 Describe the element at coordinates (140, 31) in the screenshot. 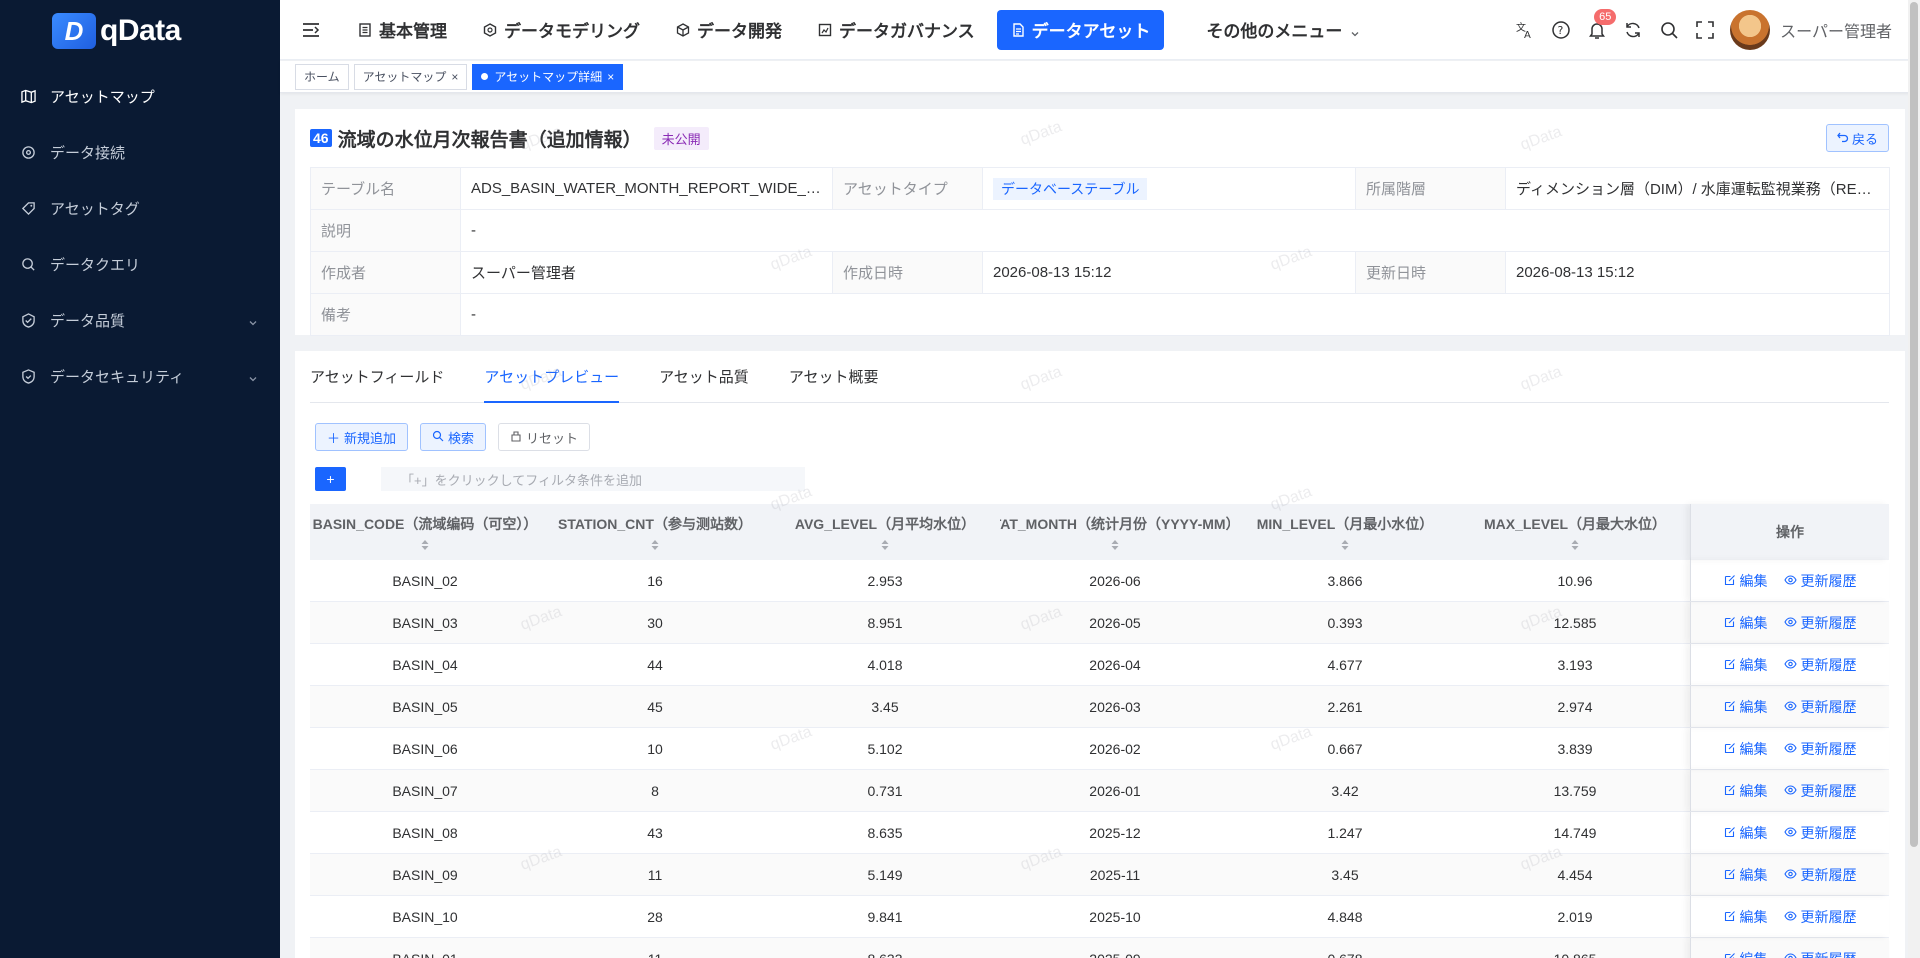

I see `logo: D qData` at that location.